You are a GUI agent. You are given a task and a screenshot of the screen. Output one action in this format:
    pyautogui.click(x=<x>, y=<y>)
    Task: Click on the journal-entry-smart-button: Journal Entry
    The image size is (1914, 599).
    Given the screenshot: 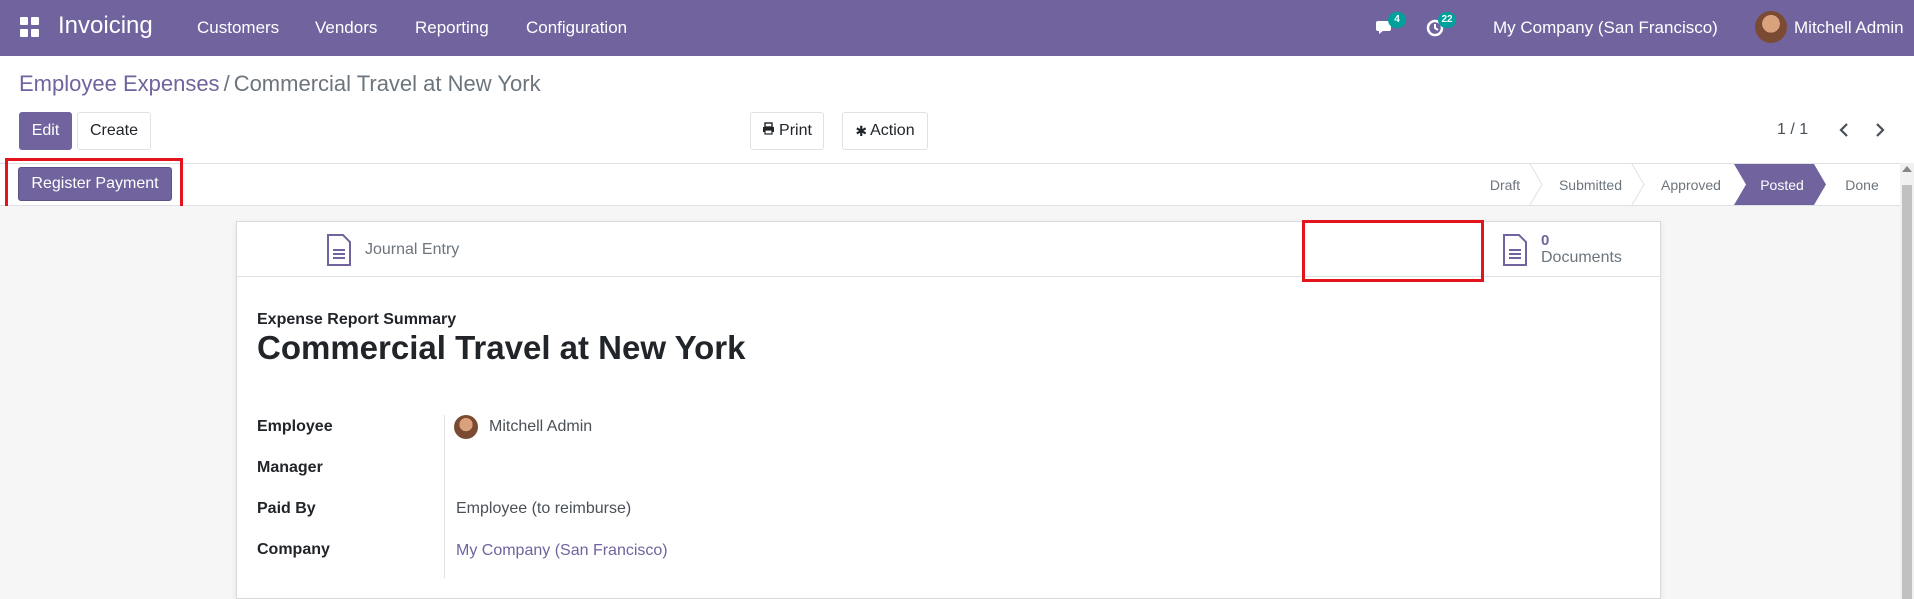 What is the action you would take?
    pyautogui.click(x=415, y=249)
    